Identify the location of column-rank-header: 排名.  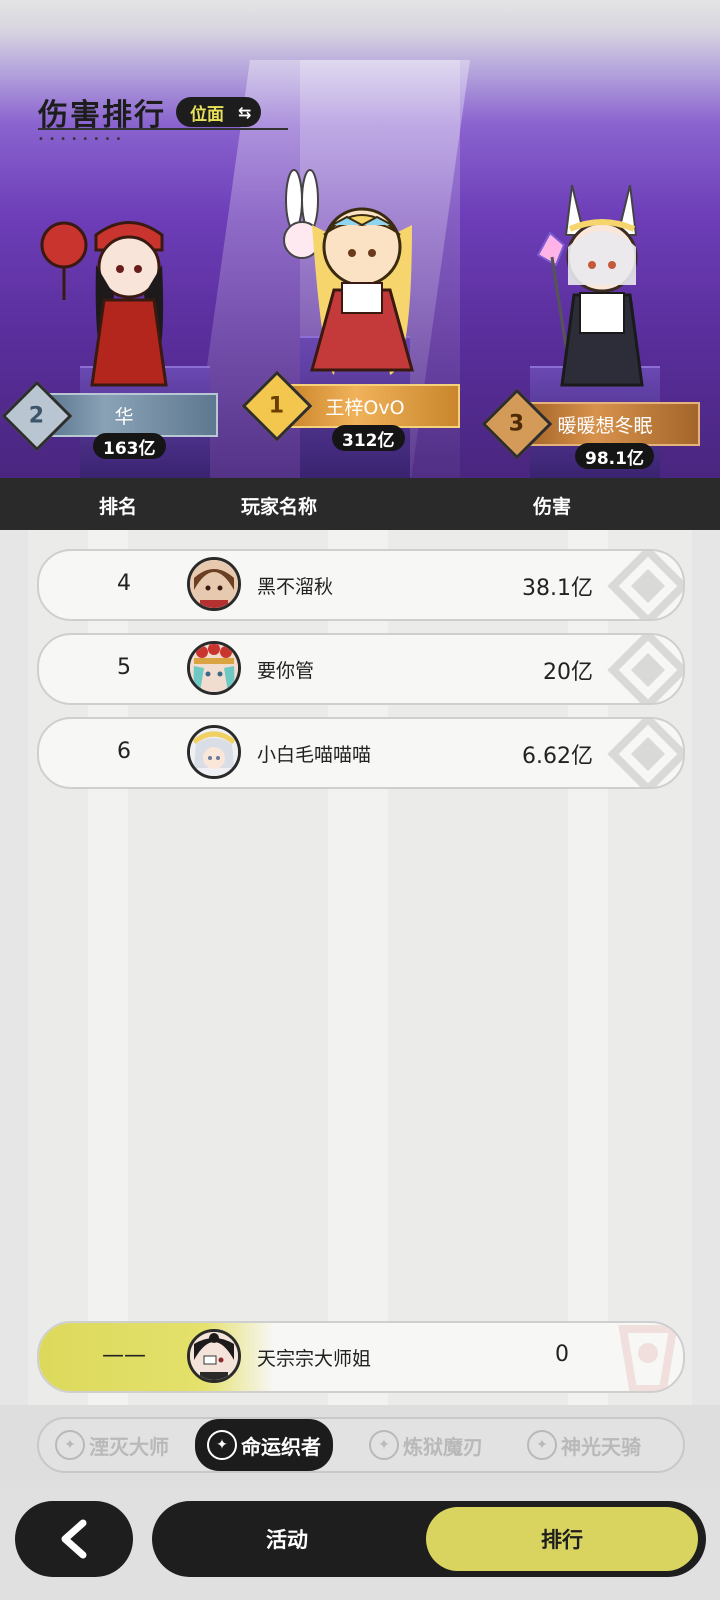
(118, 507).